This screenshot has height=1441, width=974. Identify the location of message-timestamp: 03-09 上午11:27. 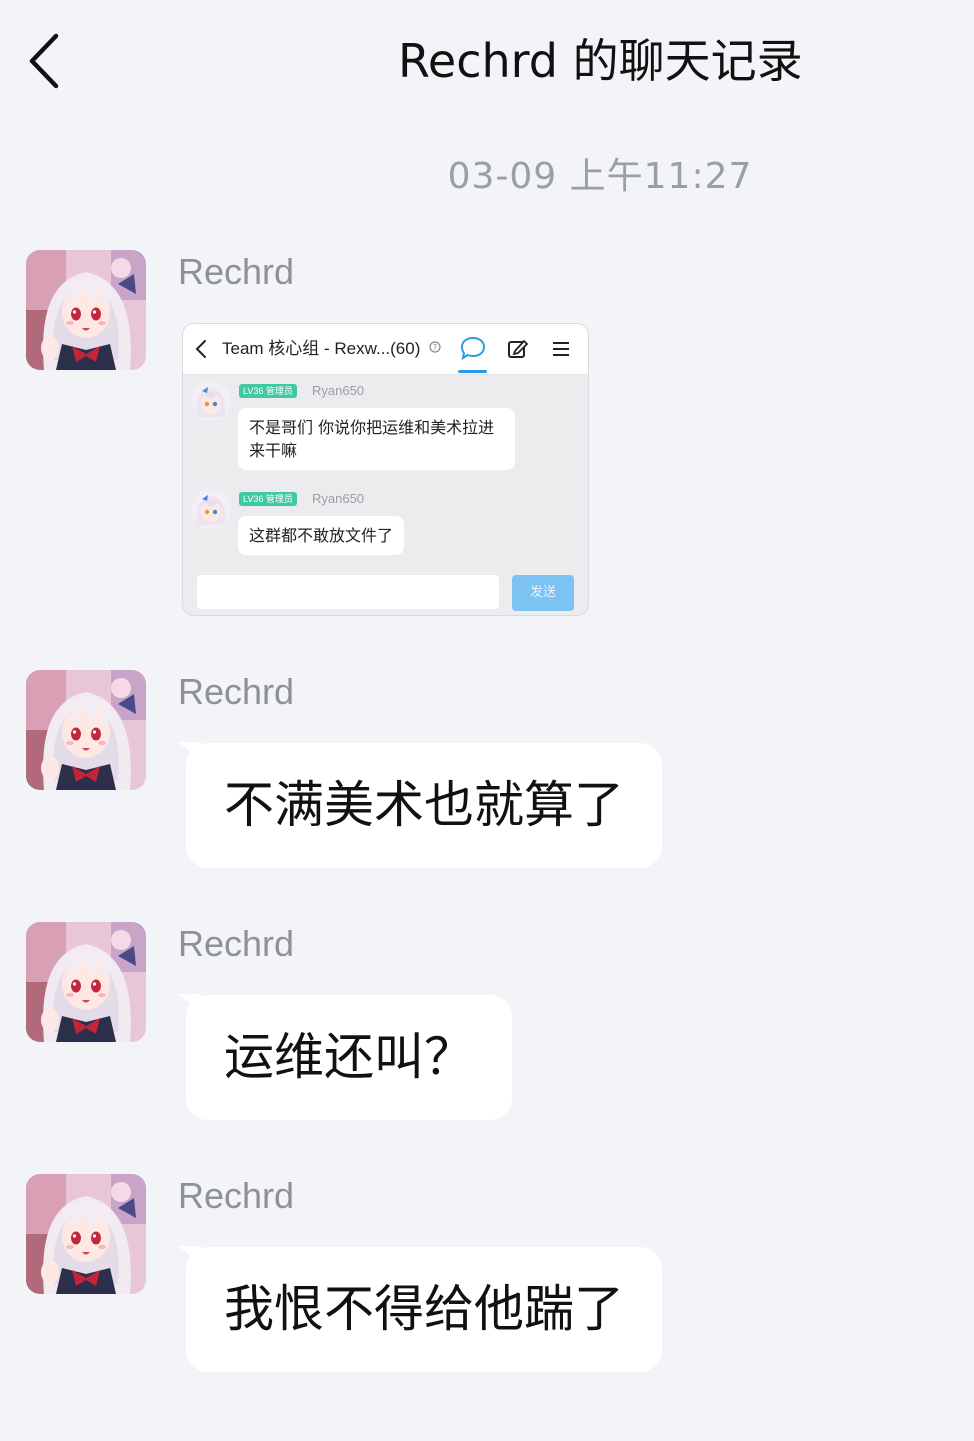
(600, 176).